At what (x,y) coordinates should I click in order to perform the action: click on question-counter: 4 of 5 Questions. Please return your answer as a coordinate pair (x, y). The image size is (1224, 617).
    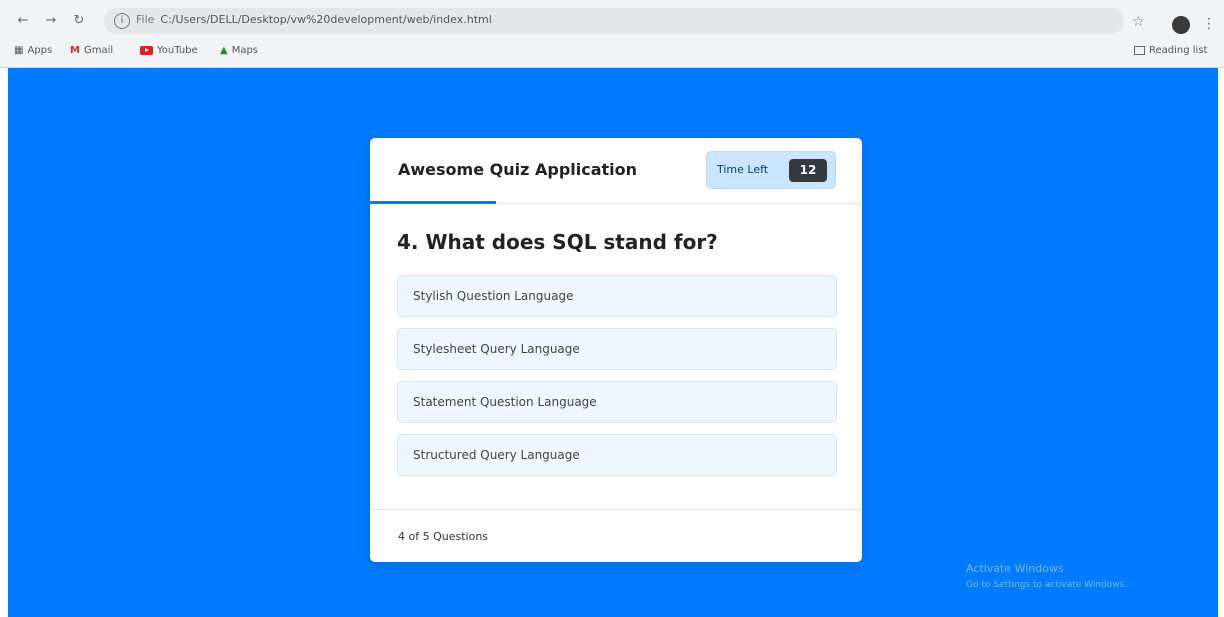
    Looking at the image, I should click on (443, 536).